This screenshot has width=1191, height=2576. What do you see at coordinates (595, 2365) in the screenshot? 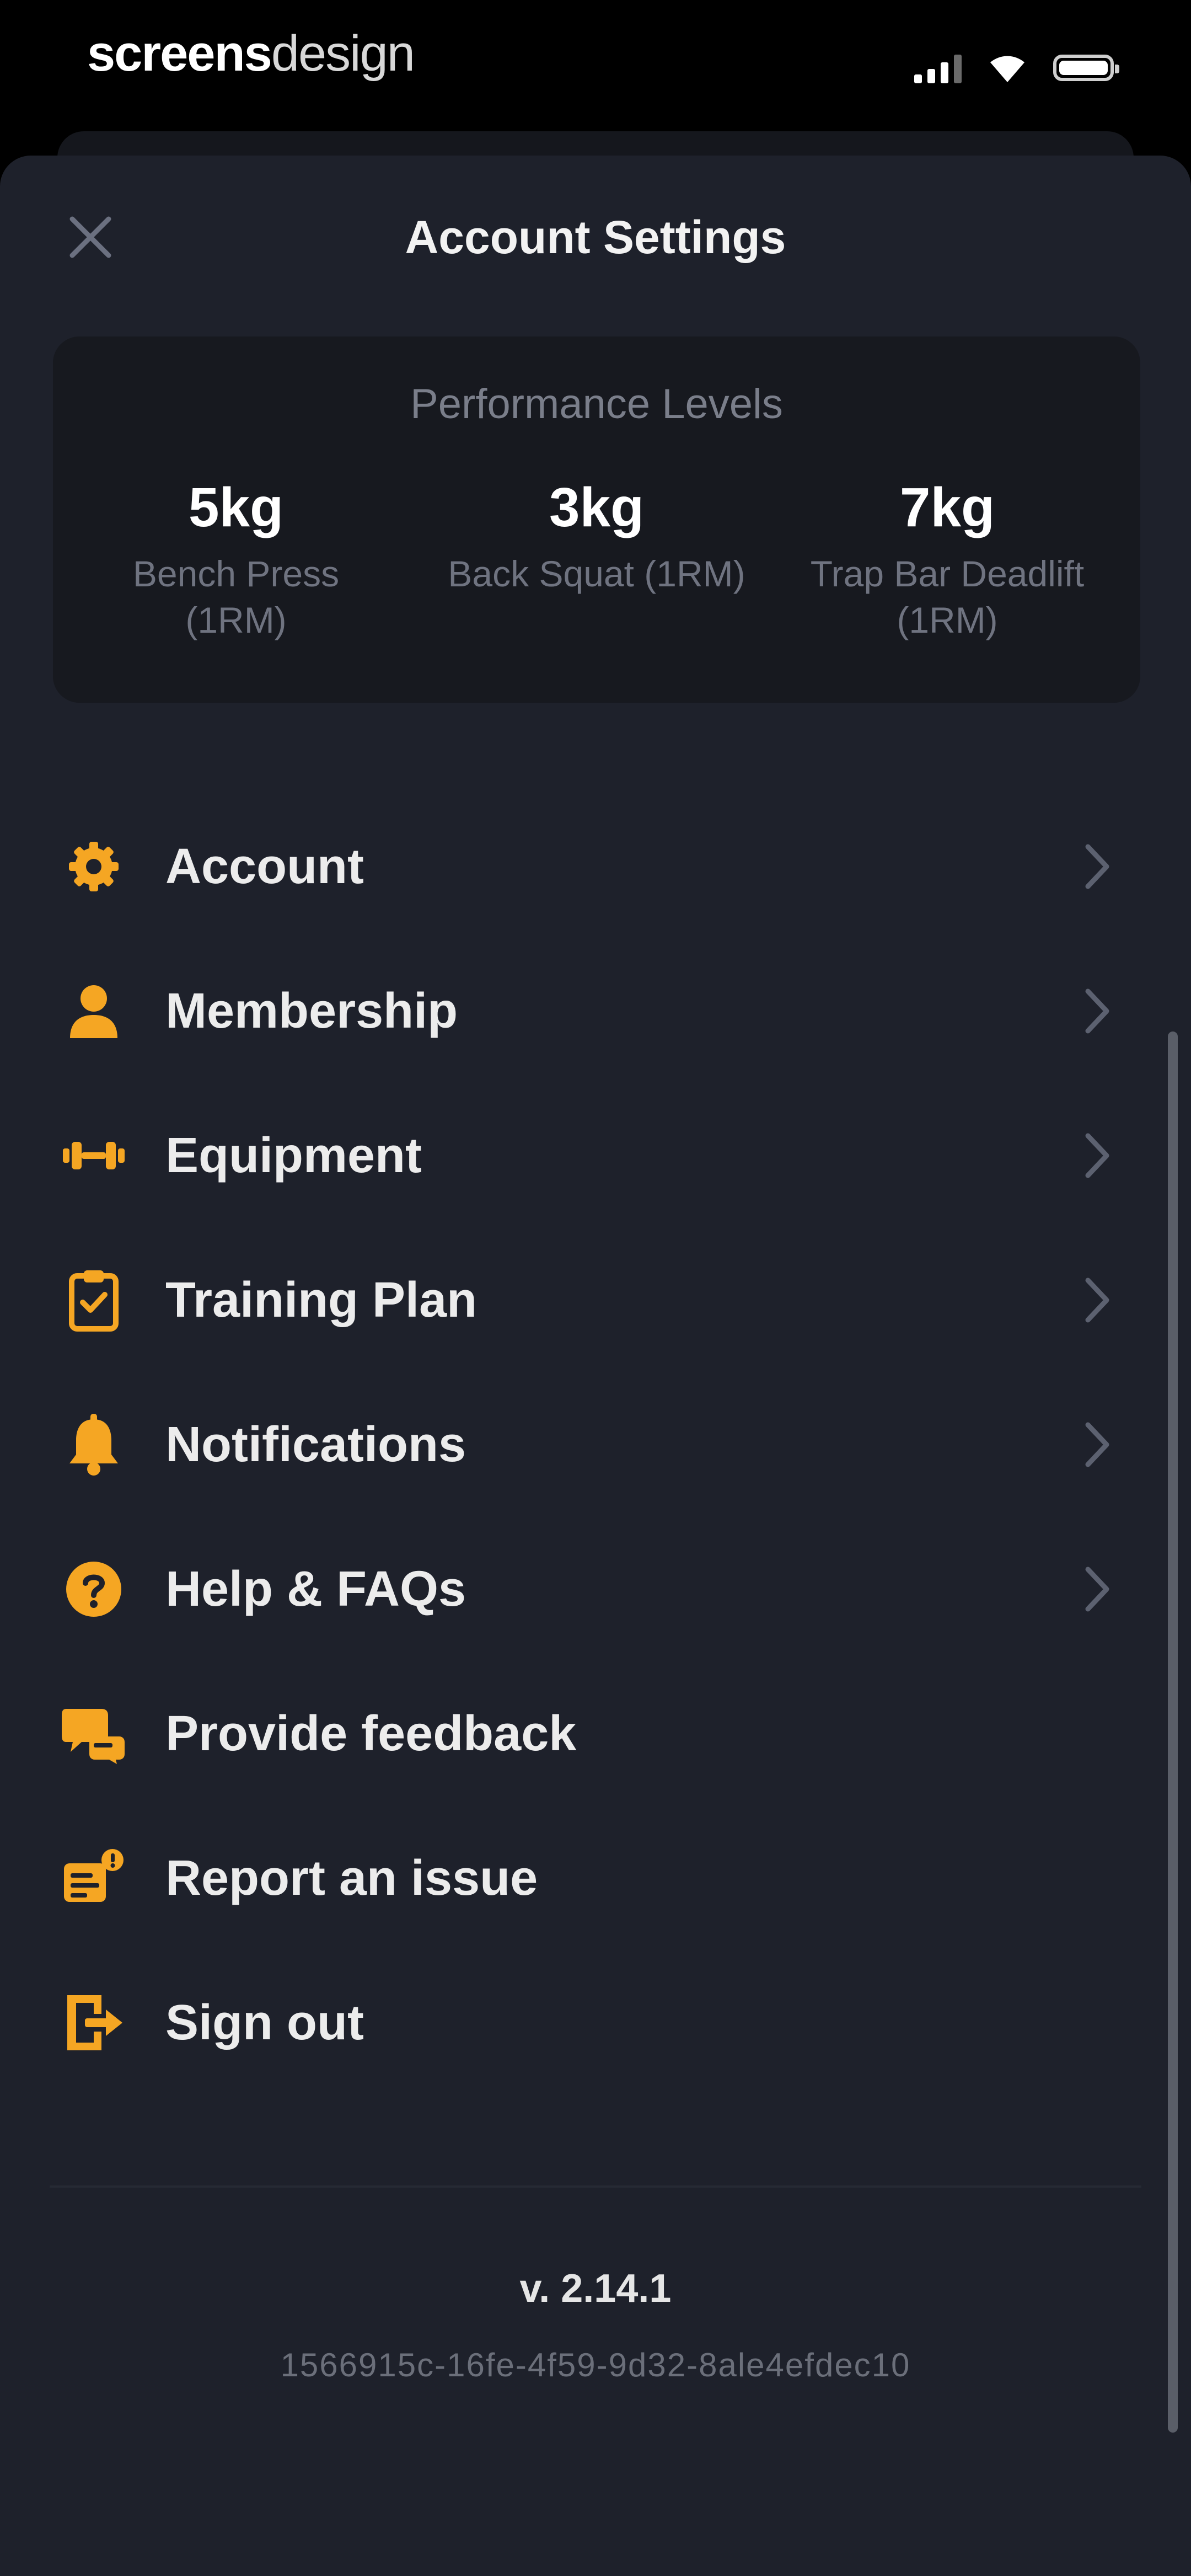
I see `build-id: 1566915c-16fe-4f59-9d32-8ale4efdec10` at bounding box center [595, 2365].